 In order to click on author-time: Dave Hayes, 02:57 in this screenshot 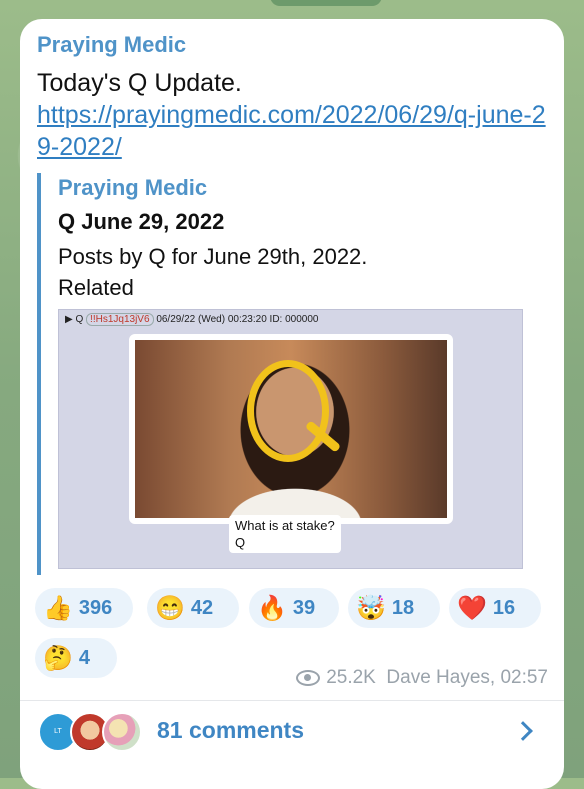, I will do `click(467, 677)`.